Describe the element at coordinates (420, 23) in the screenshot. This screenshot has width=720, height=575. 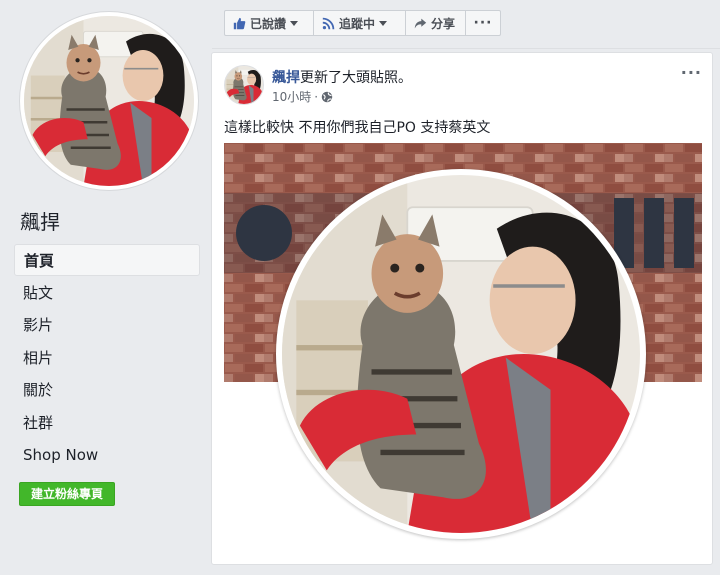
I see `share-arrow-icon` at that location.